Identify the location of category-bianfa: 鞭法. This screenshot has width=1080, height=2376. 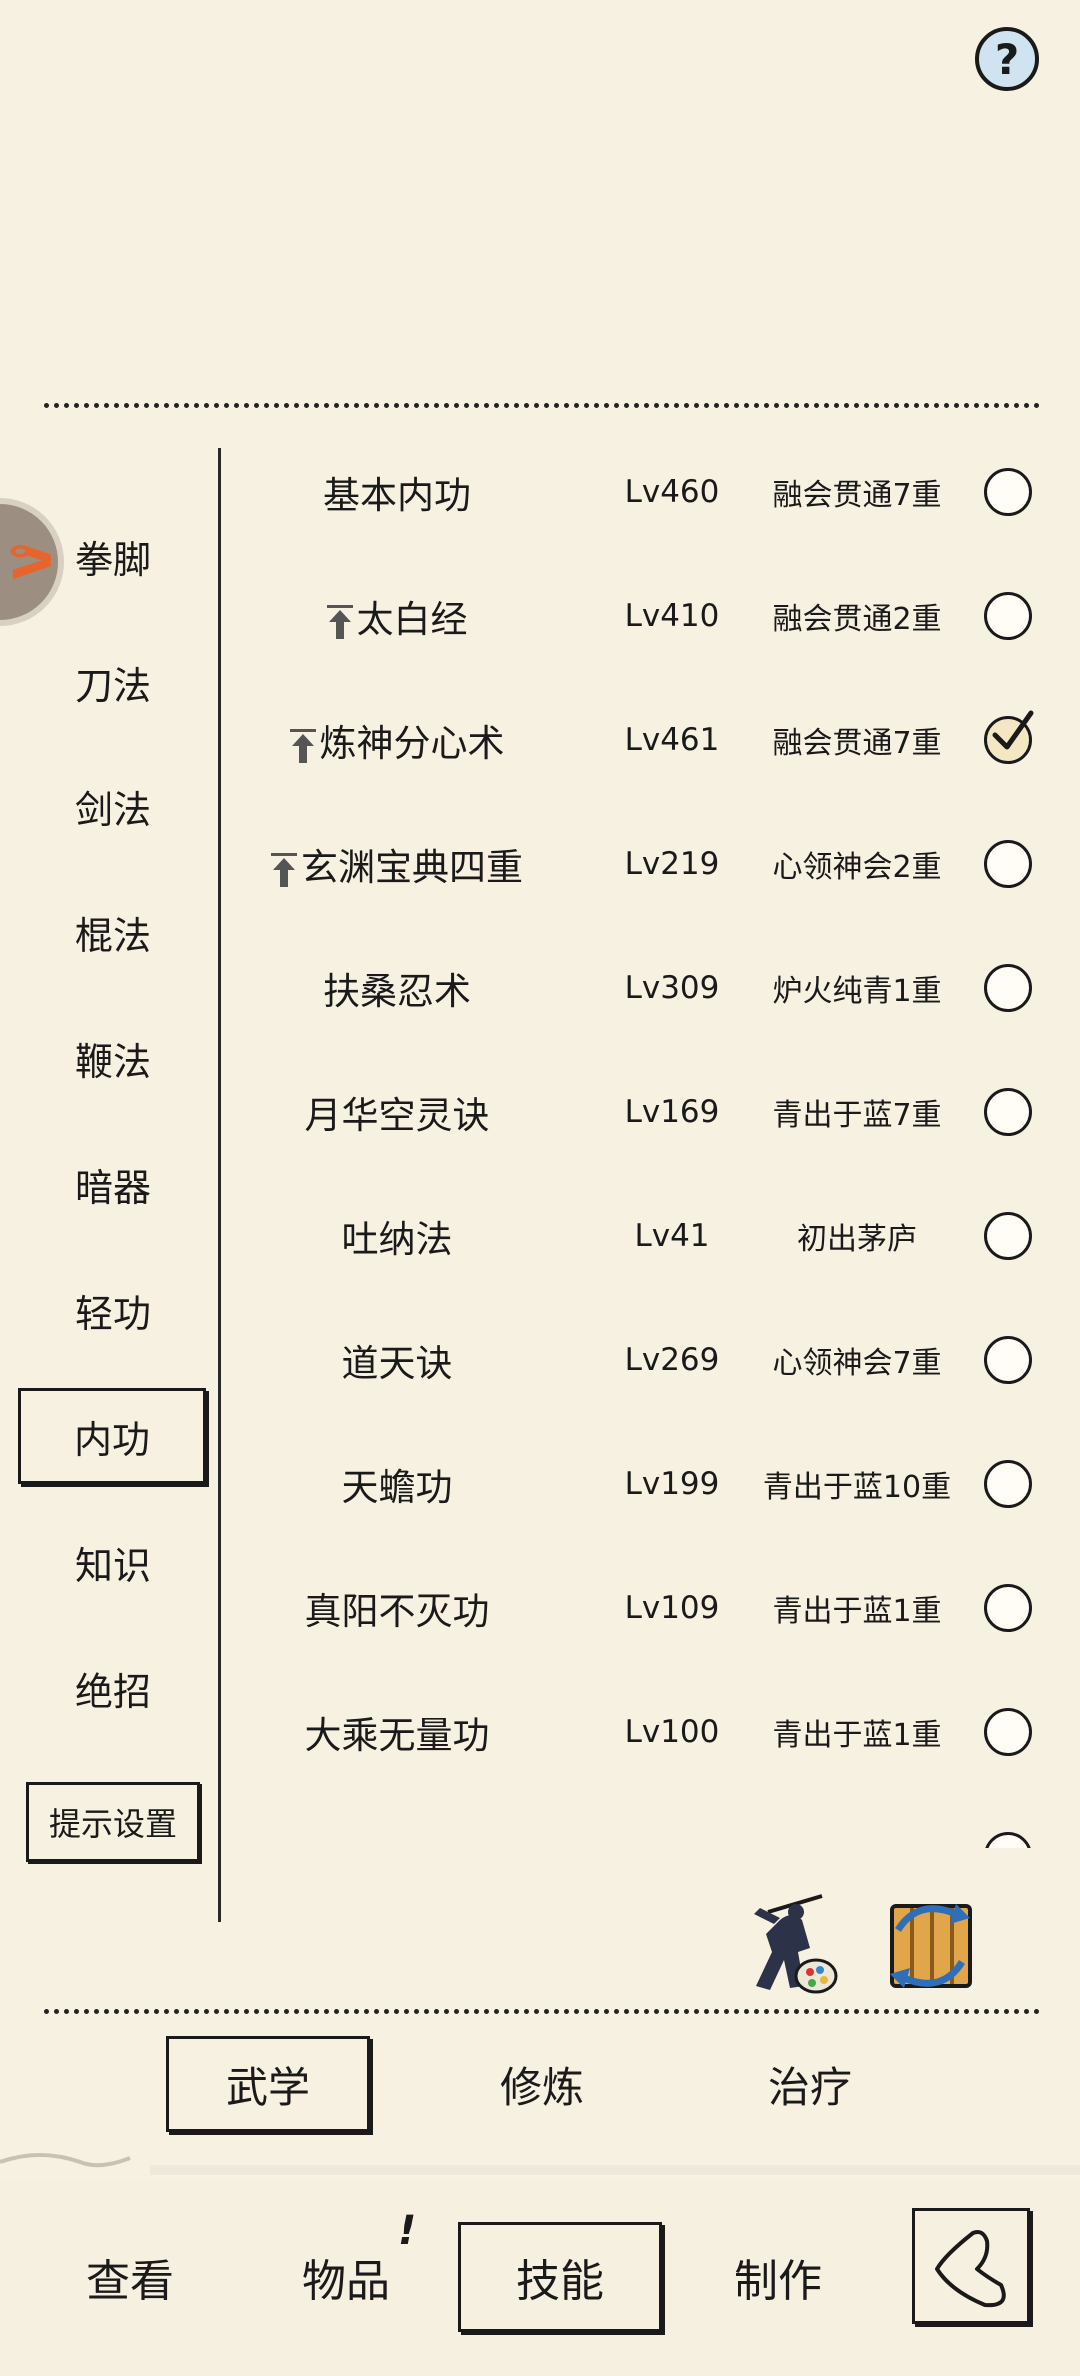
(113, 1058).